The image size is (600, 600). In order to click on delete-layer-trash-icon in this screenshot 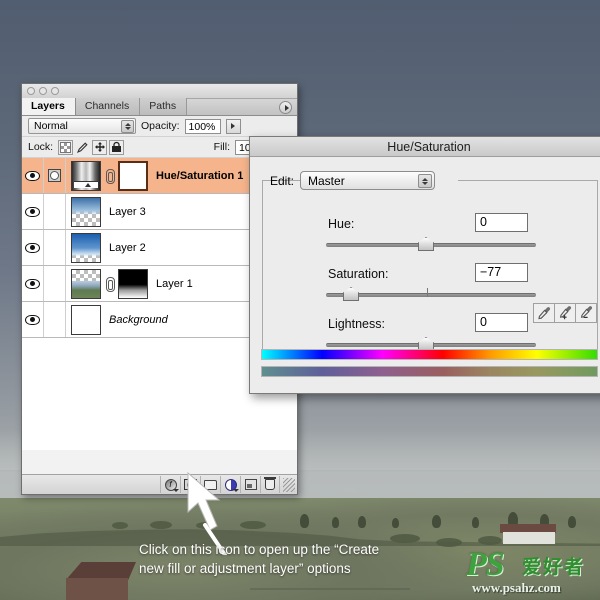, I will do `click(270, 484)`.